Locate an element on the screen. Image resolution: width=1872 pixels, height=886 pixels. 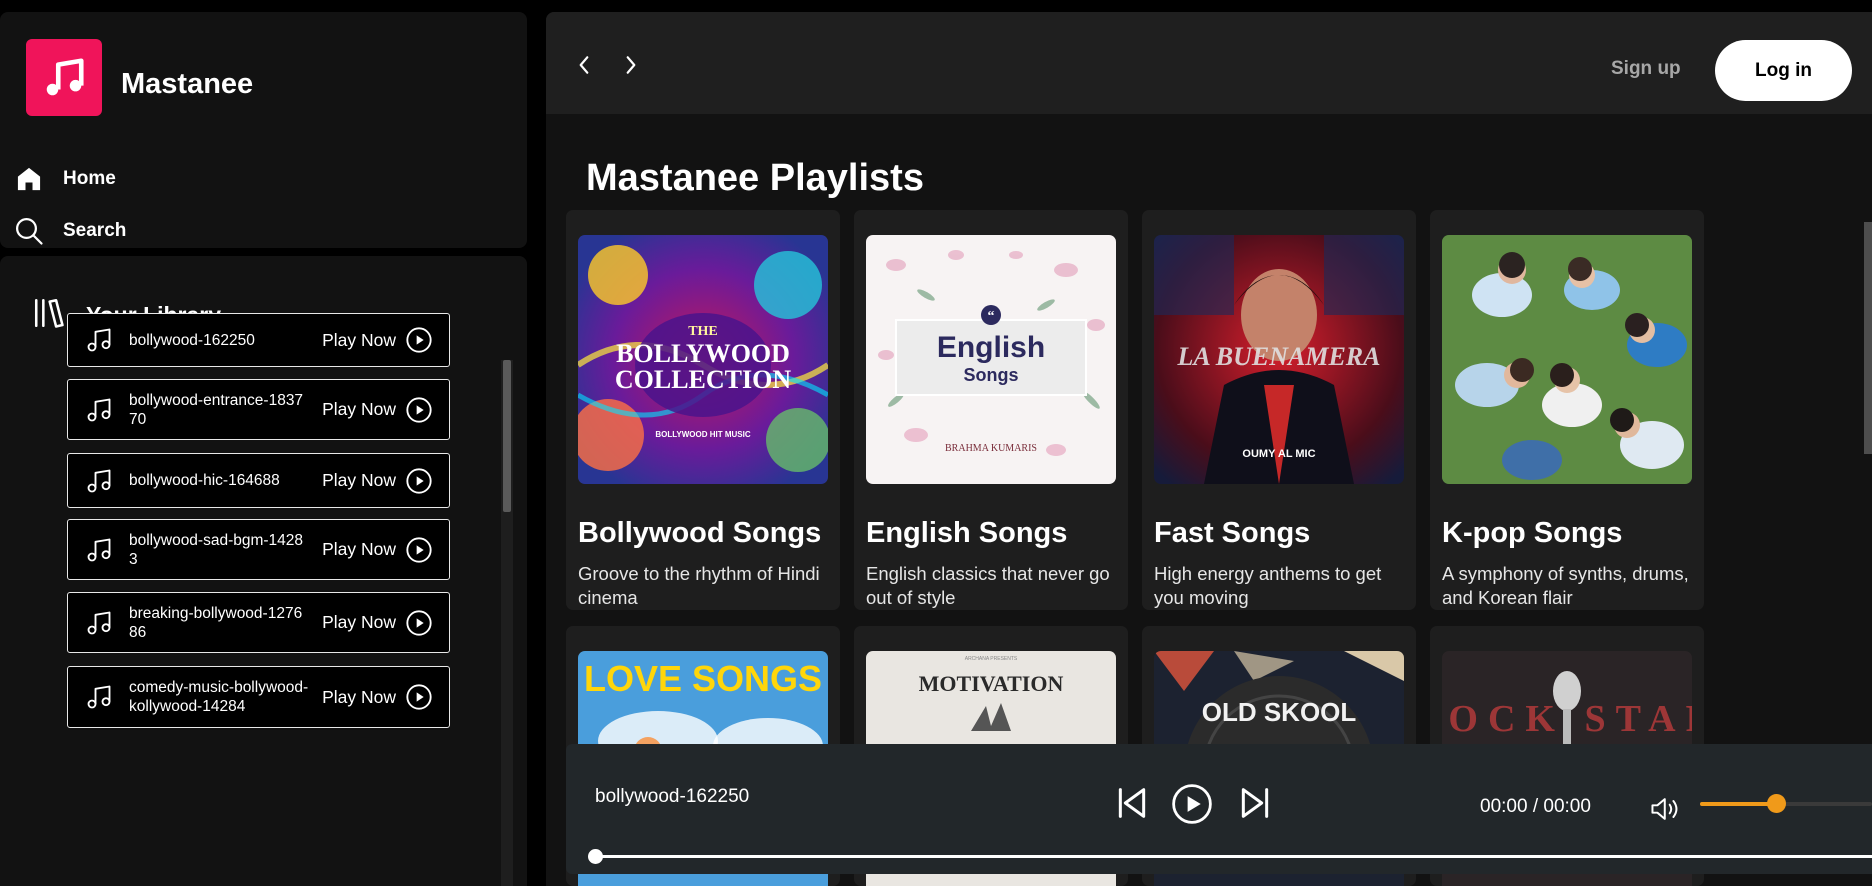
skip-next-icon is located at coordinates (1255, 803).